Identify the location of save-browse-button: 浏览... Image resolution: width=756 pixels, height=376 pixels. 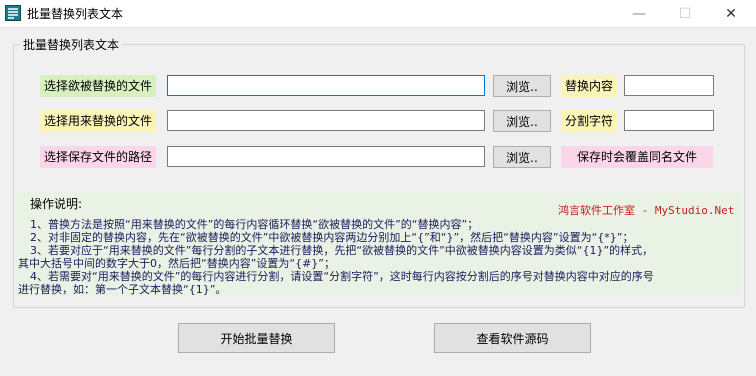
(522, 157).